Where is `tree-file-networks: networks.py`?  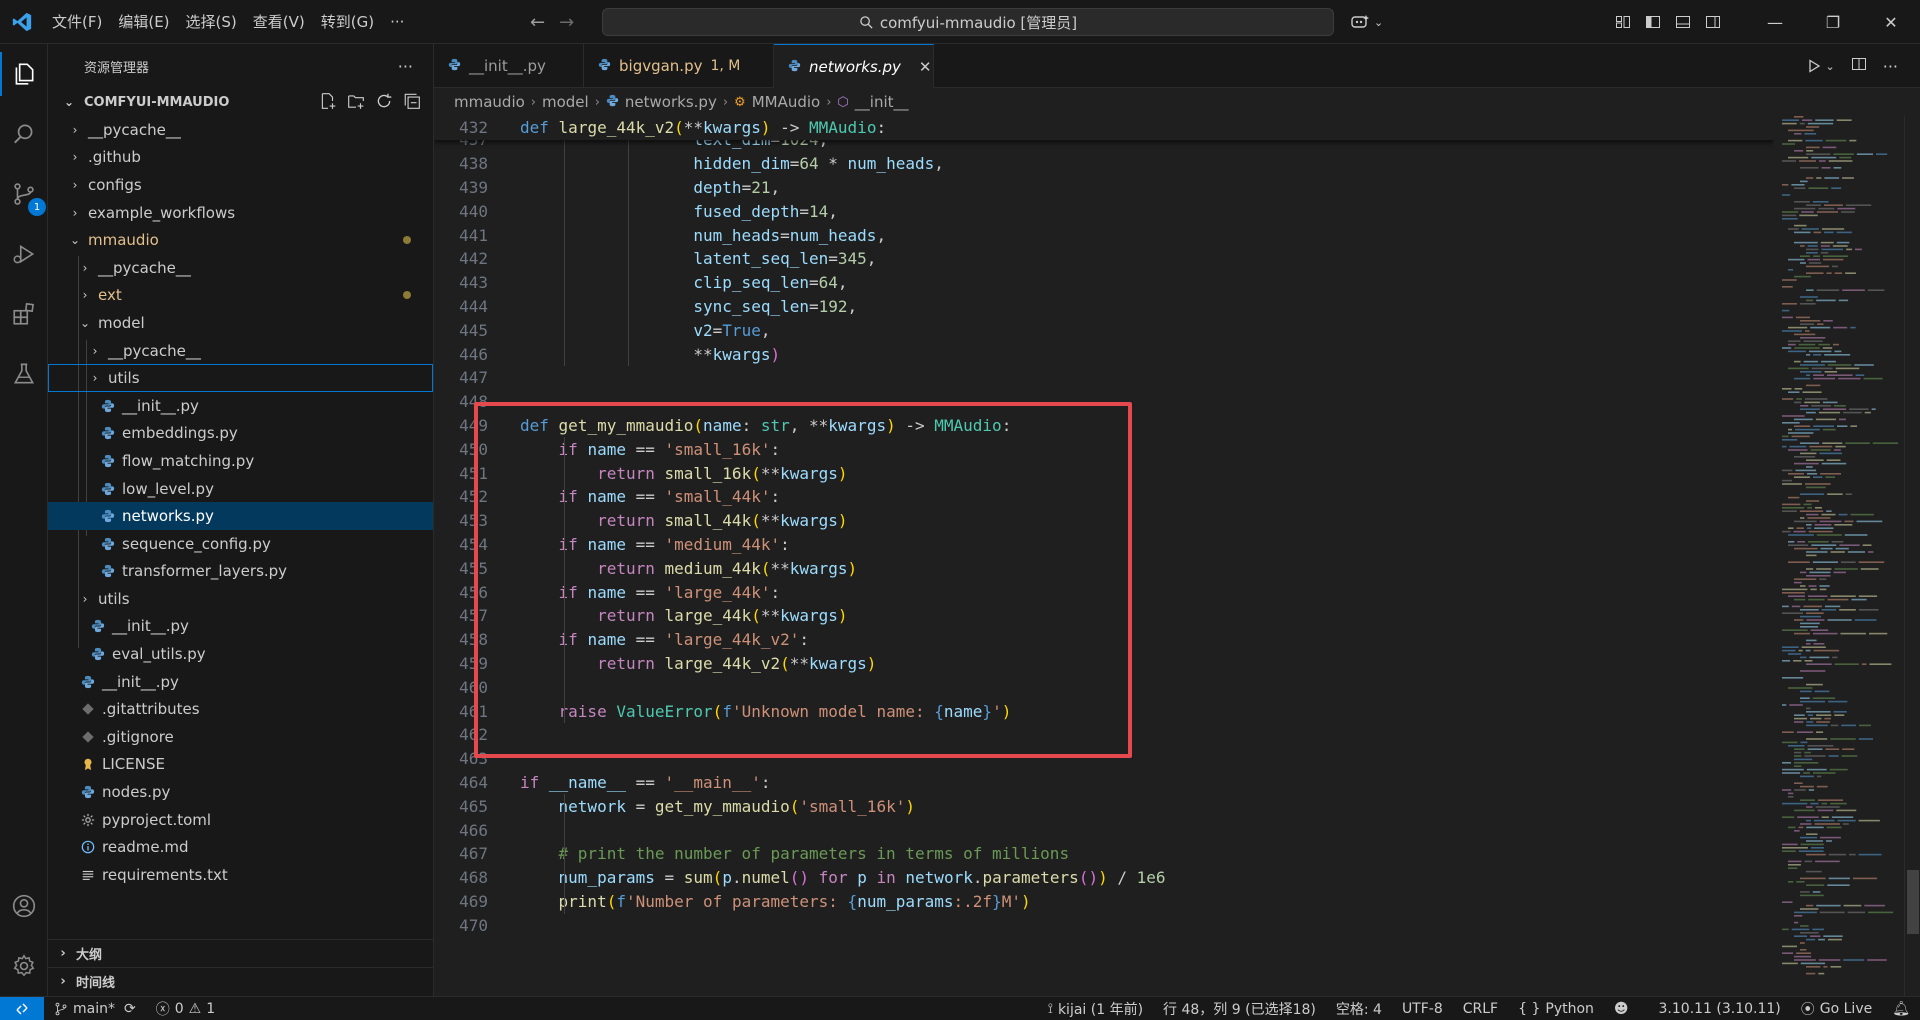 tree-file-networks: networks.py is located at coordinates (240, 516).